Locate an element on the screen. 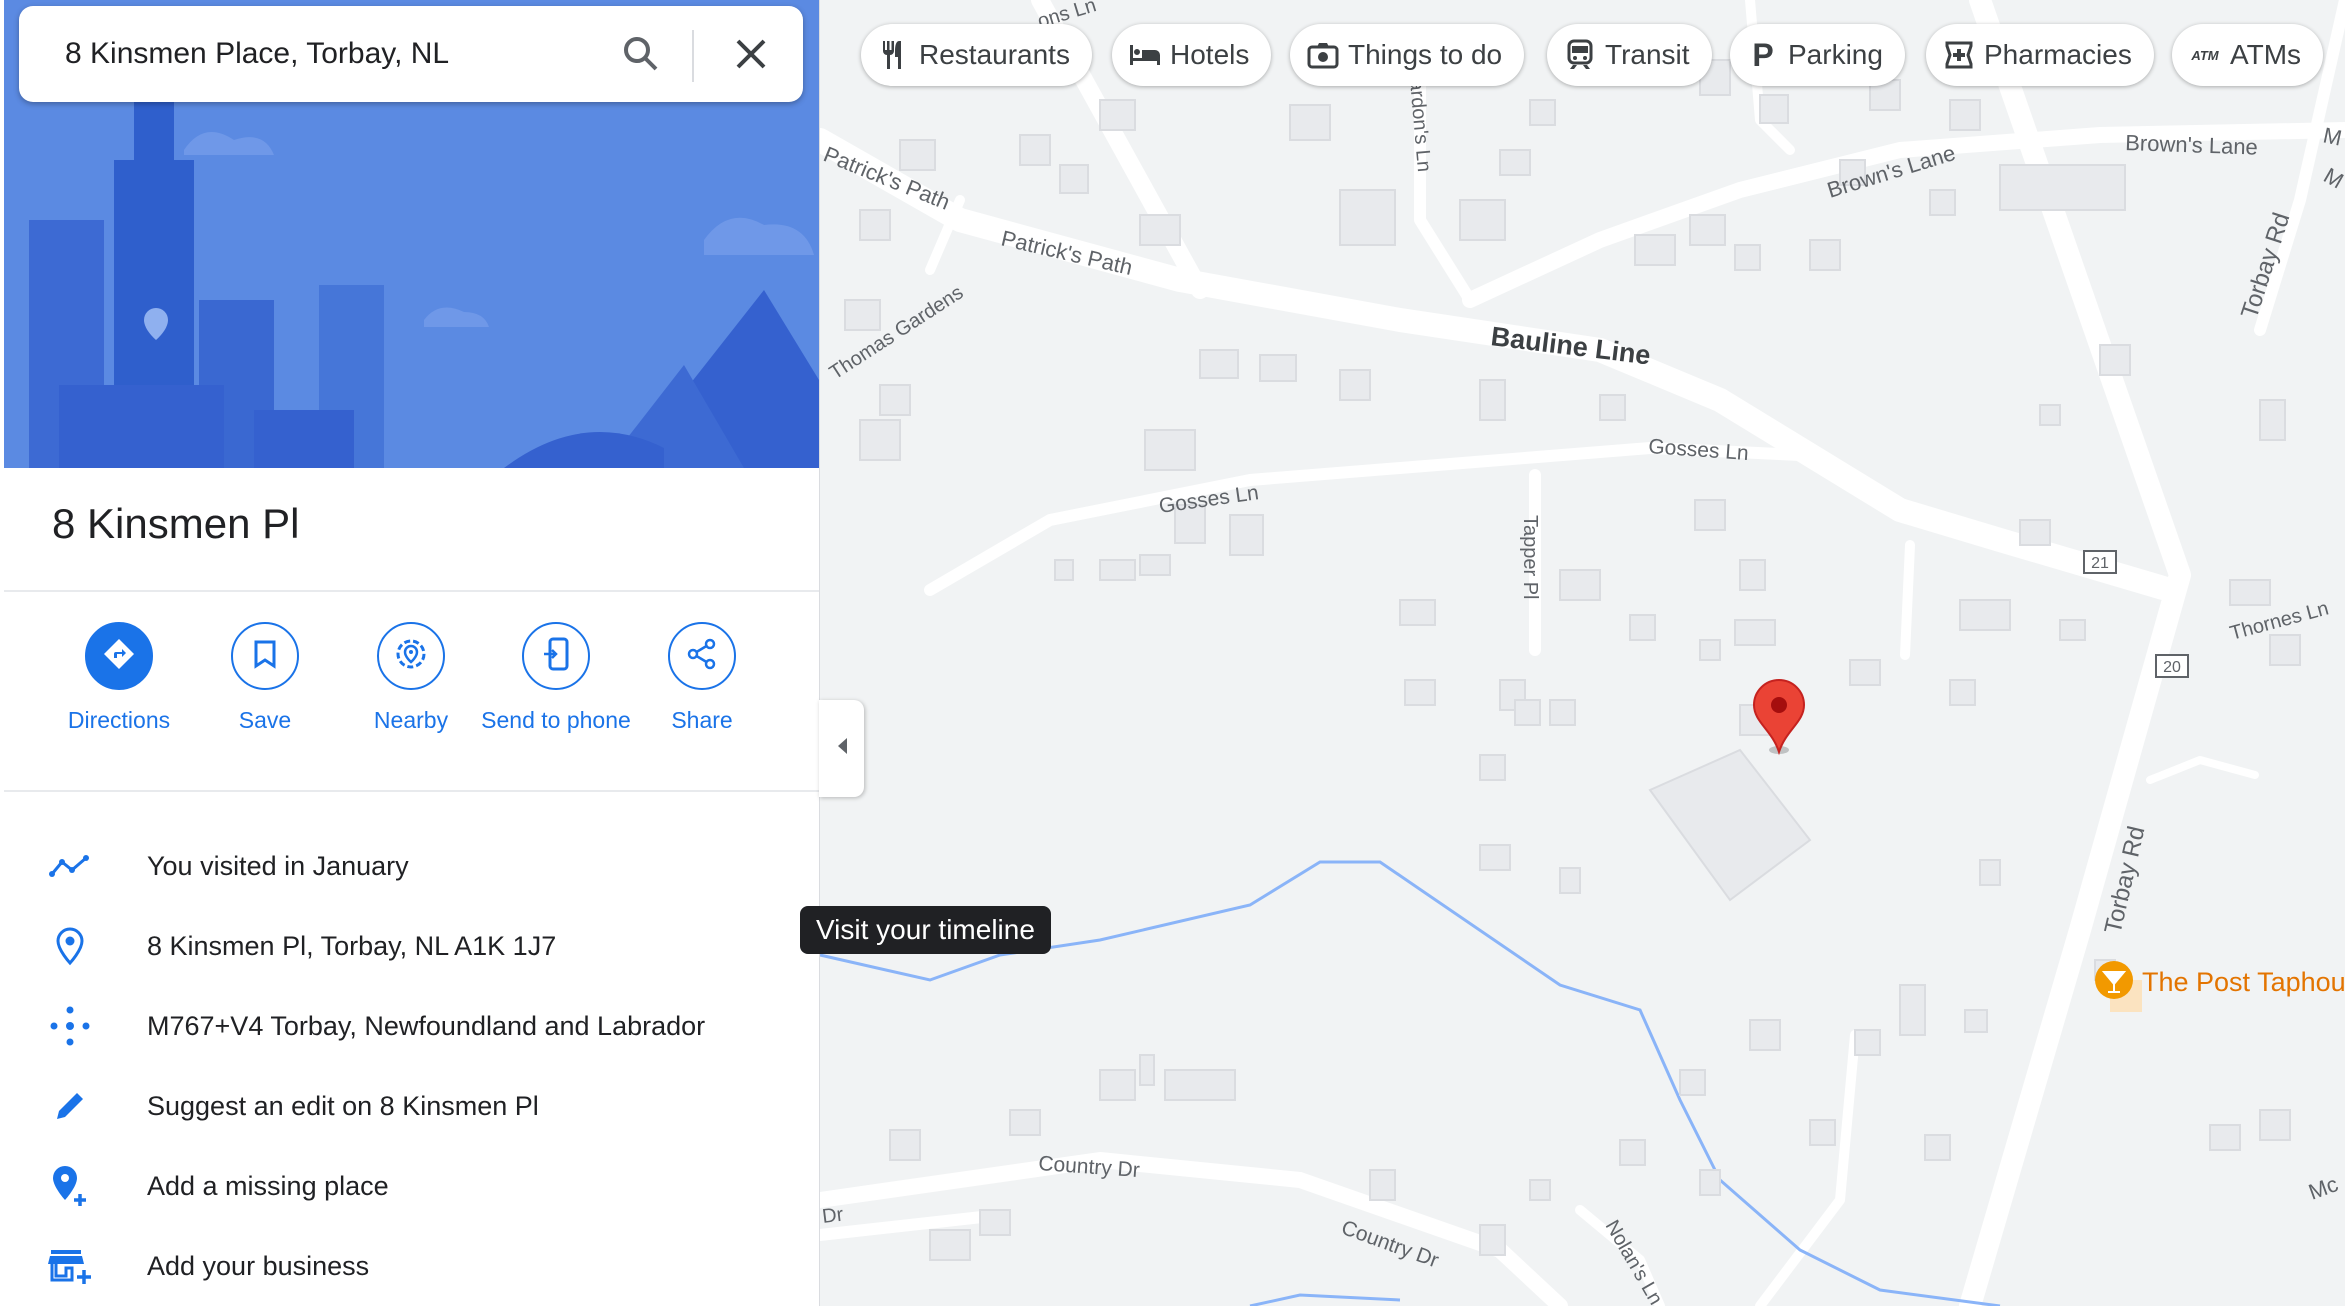 Image resolution: width=2345 pixels, height=1306 pixels. chip-atms: ATM ATMs is located at coordinates (2248, 55).